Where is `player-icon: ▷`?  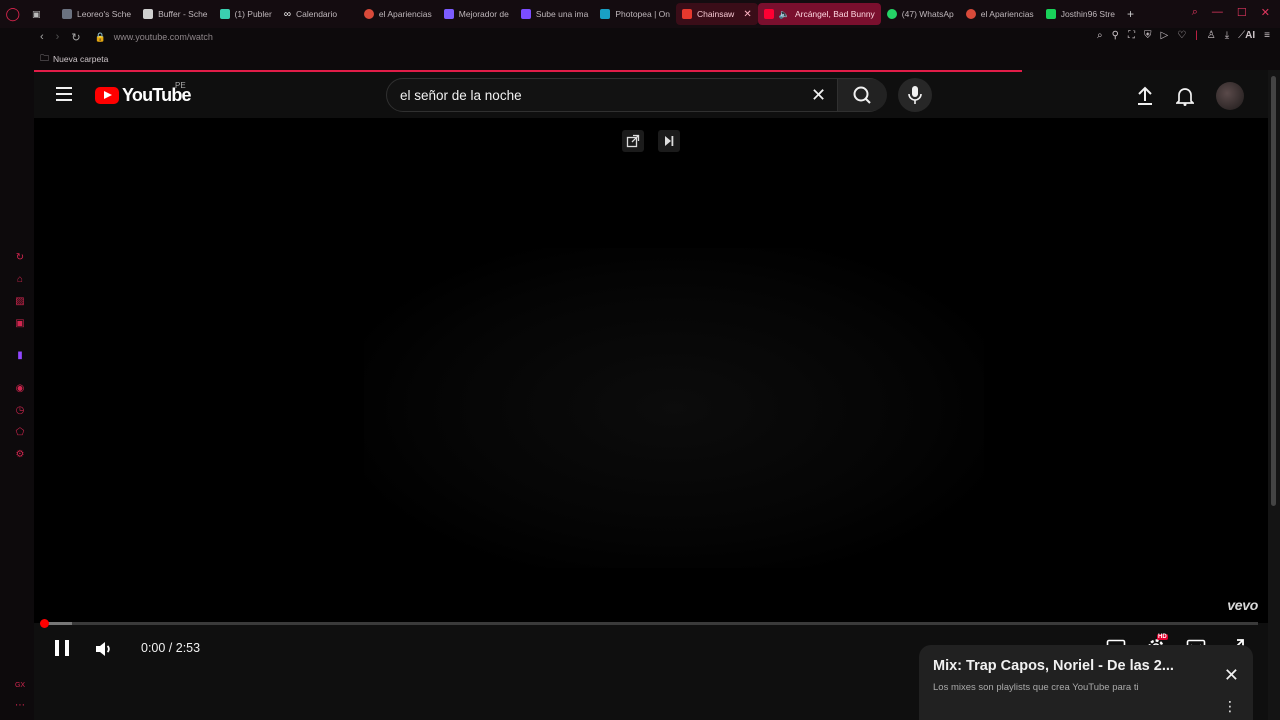 player-icon: ▷ is located at coordinates (1164, 35).